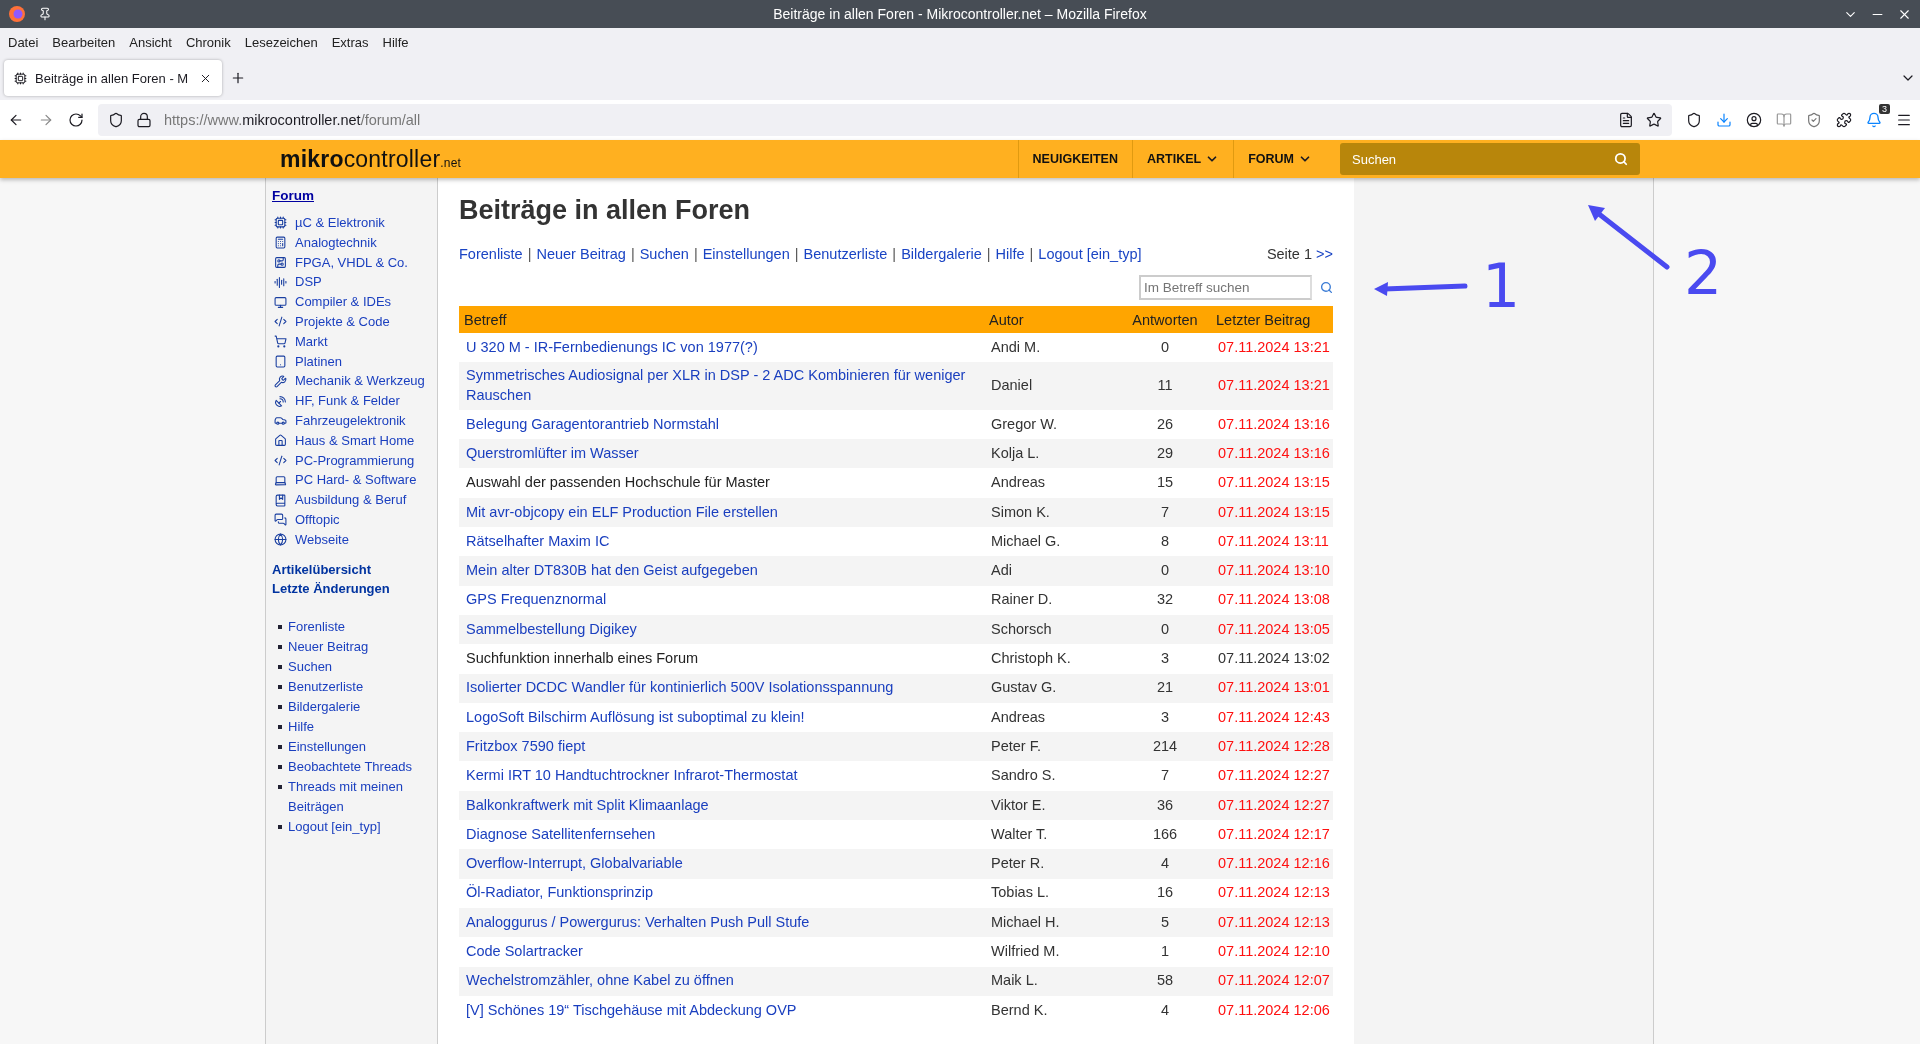 The height and width of the screenshot is (1044, 1920). What do you see at coordinates (351, 519) in the screenshot?
I see `forum-link: Offtopic` at bounding box center [351, 519].